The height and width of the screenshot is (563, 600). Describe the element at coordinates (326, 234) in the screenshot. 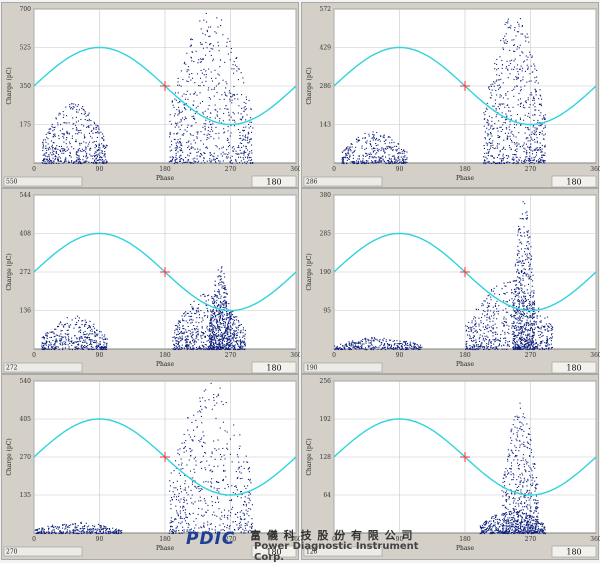

I see `y-tick-label: 285` at that location.